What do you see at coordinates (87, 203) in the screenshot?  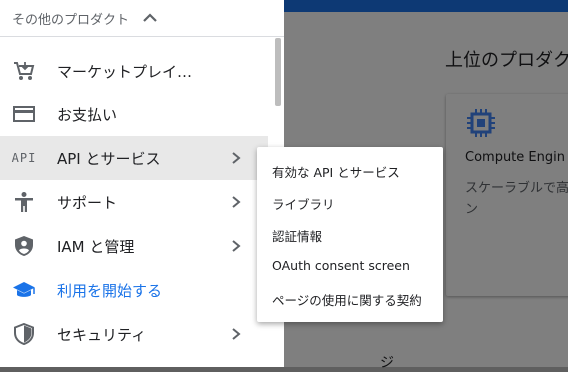 I see `nav-label-support: サポート` at bounding box center [87, 203].